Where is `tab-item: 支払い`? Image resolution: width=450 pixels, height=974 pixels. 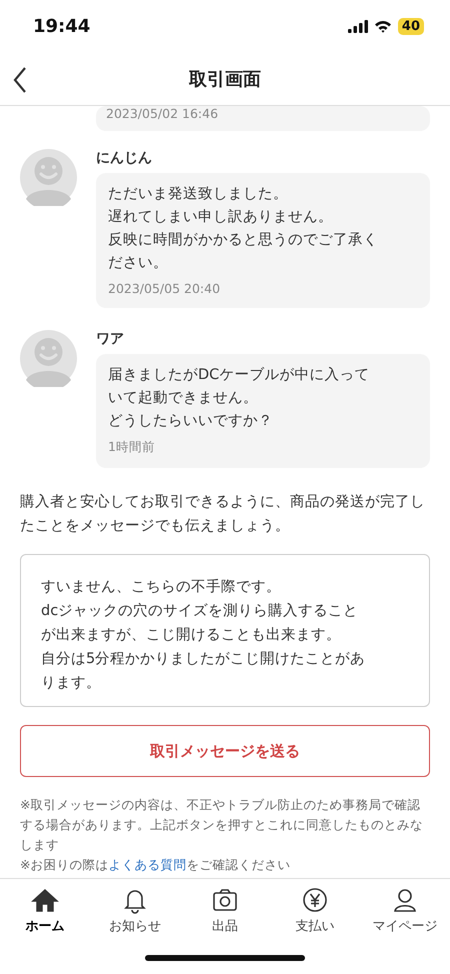
tab-item: 支払い is located at coordinates (315, 910).